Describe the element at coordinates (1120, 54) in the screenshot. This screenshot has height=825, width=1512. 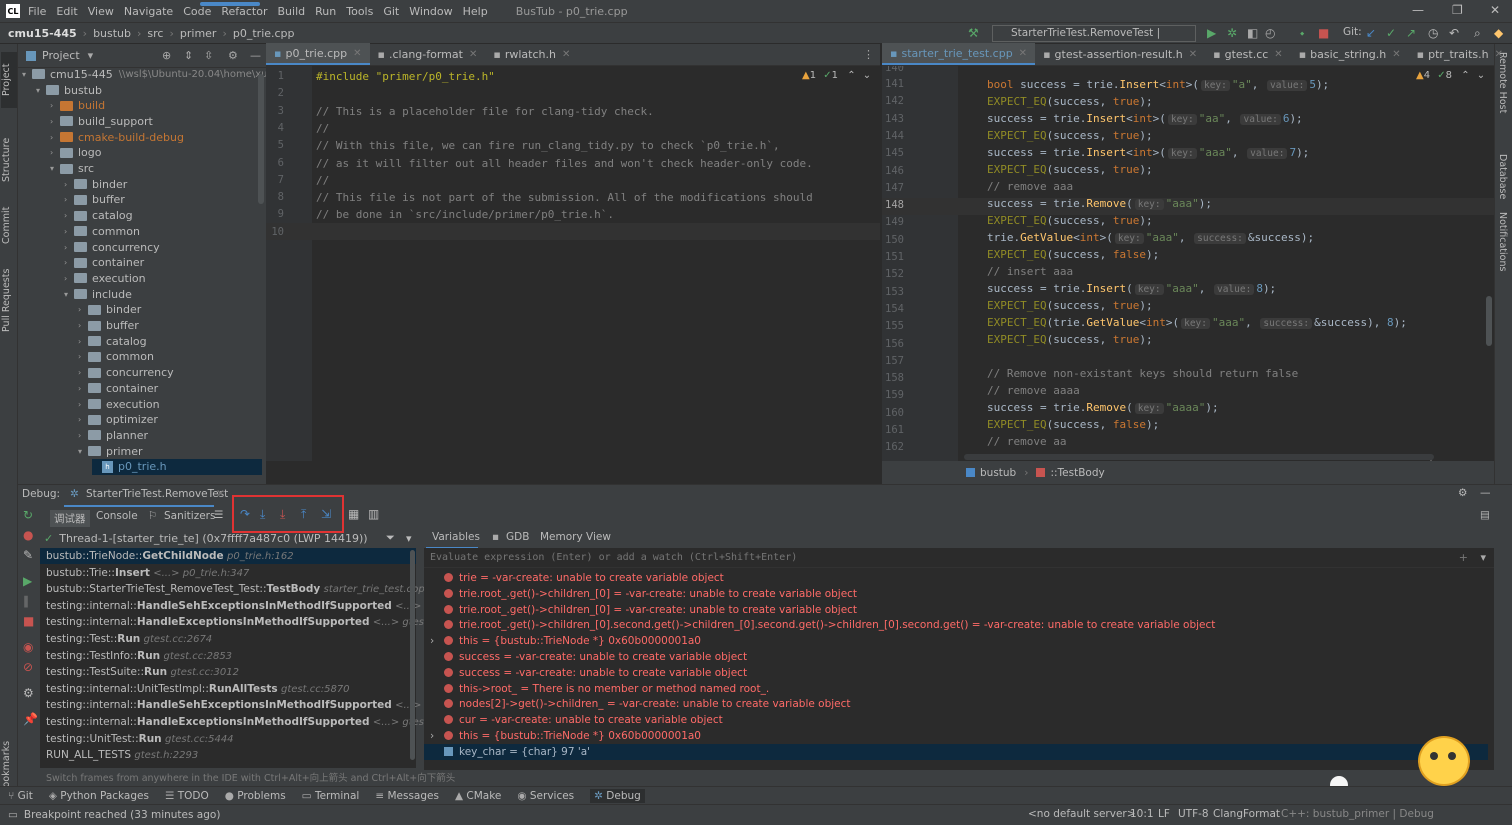
I see `tab-gtest-assertion-result: ▪ gtest-assertion-result.h ✕` at that location.